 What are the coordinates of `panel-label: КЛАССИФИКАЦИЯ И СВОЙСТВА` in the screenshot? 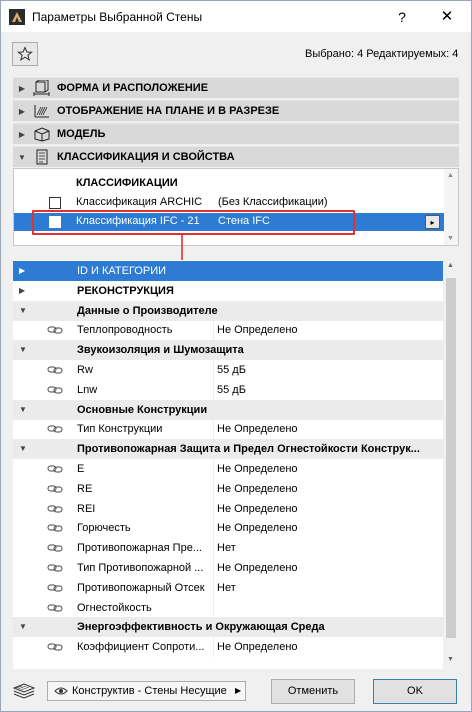 It's located at (146, 157).